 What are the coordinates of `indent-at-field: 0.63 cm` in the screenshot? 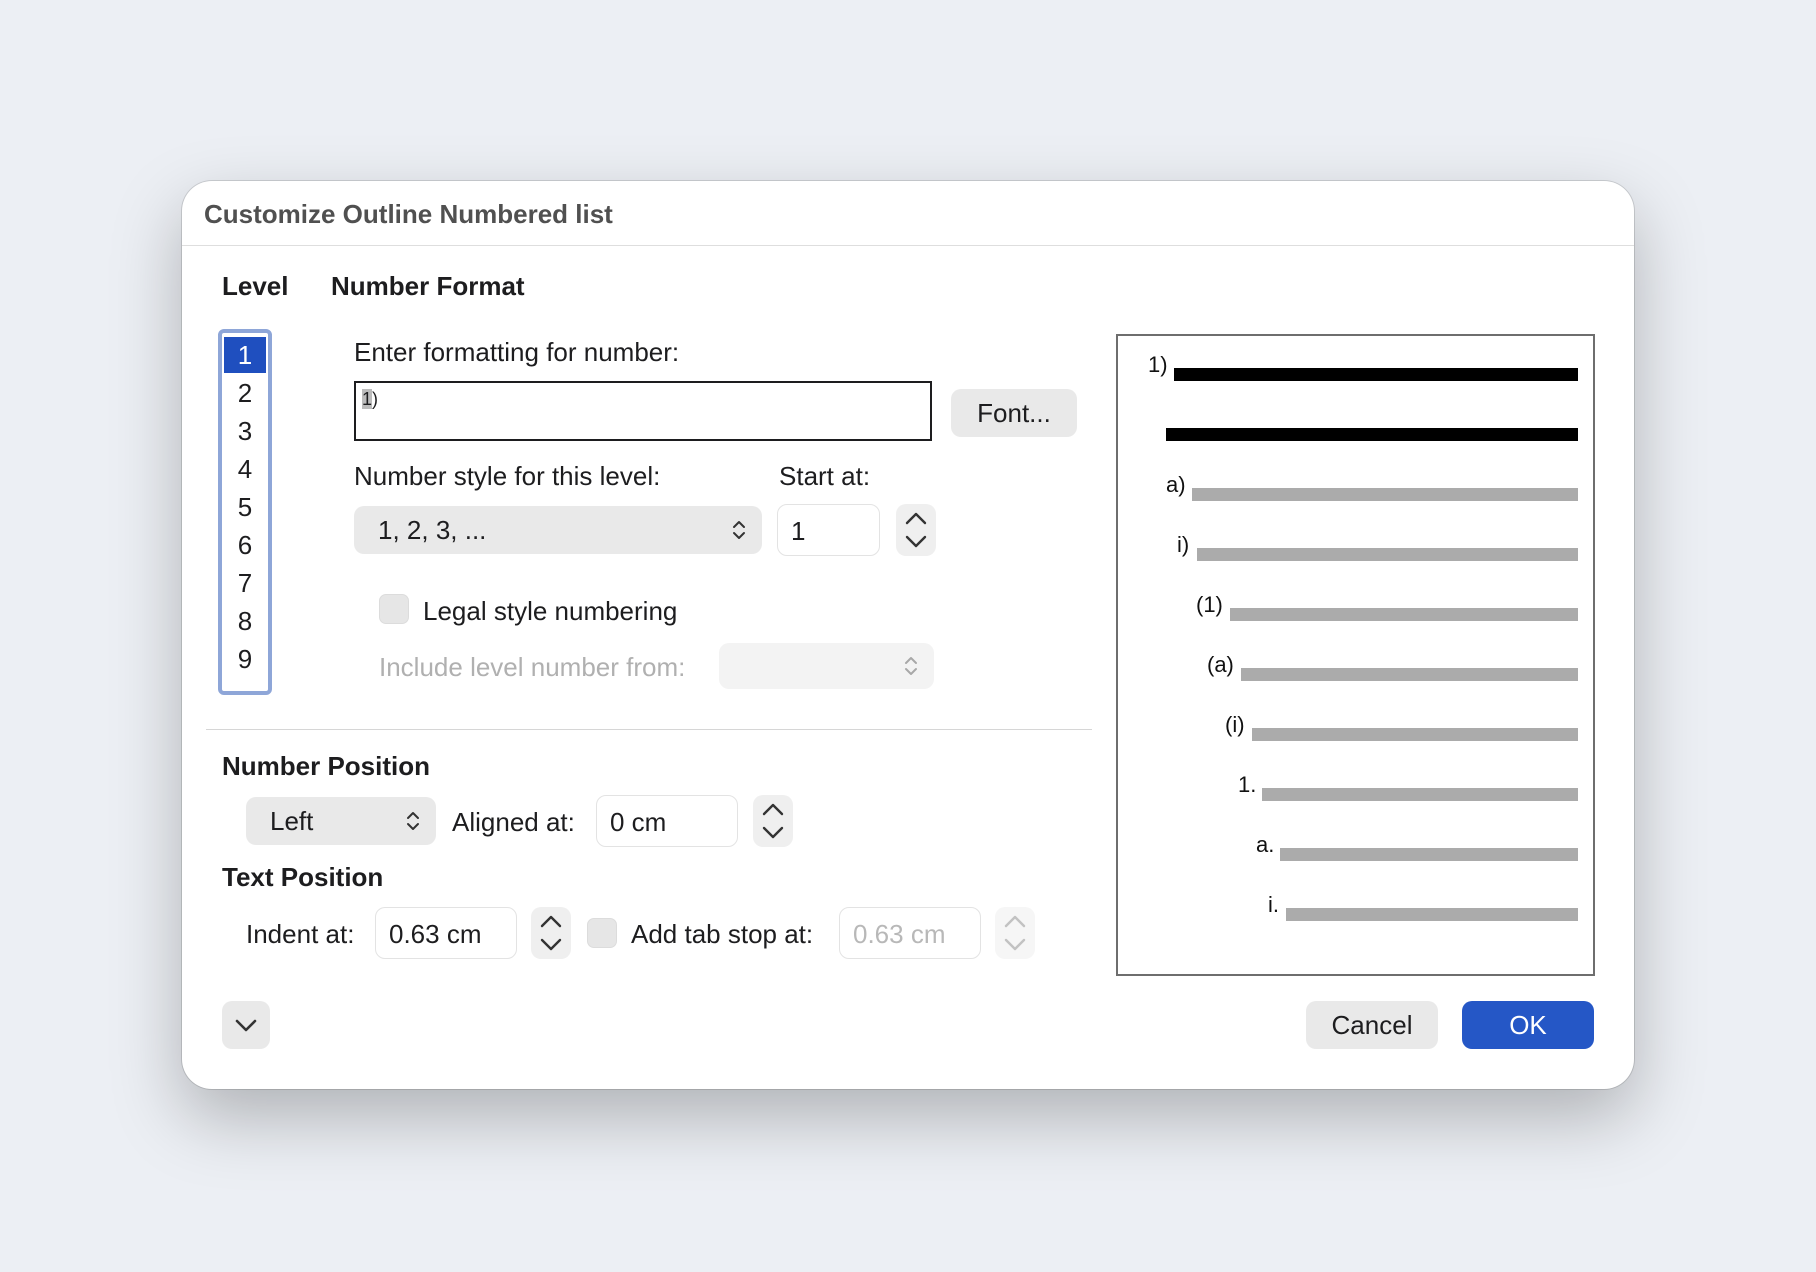 It's located at (446, 933).